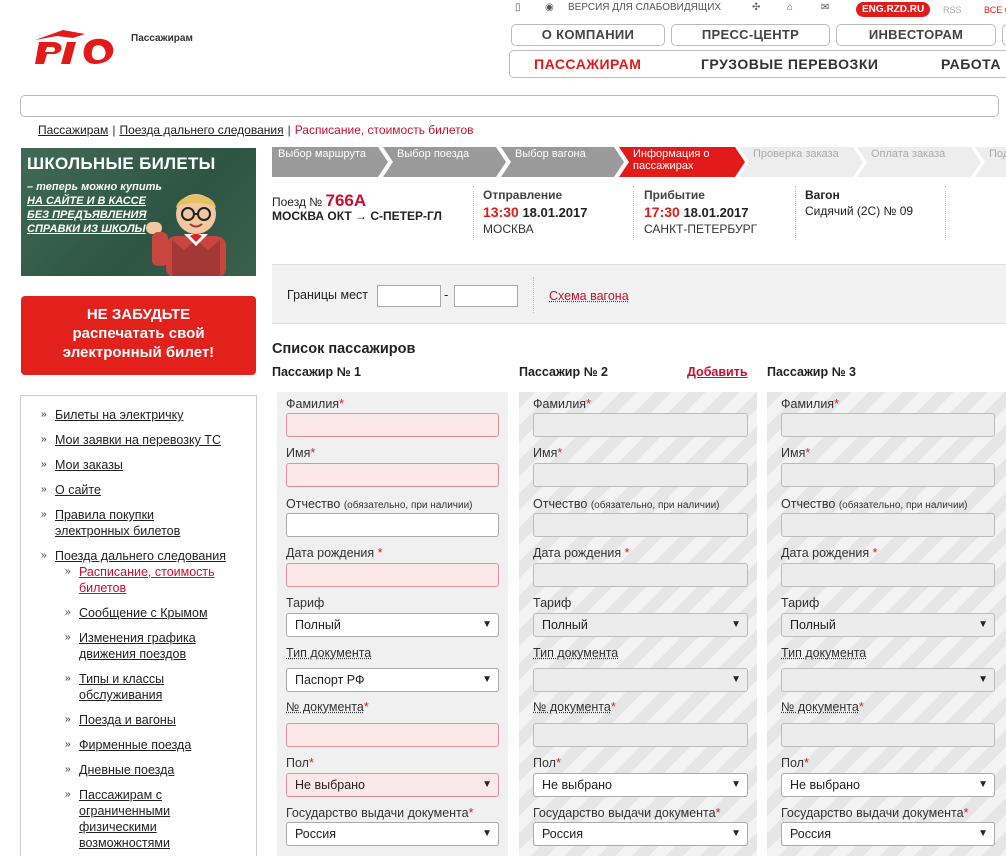 Image resolution: width=1006 pixels, height=856 pixels. What do you see at coordinates (162, 38) in the screenshot?
I see `logo-caption: Пассажирам` at bounding box center [162, 38].